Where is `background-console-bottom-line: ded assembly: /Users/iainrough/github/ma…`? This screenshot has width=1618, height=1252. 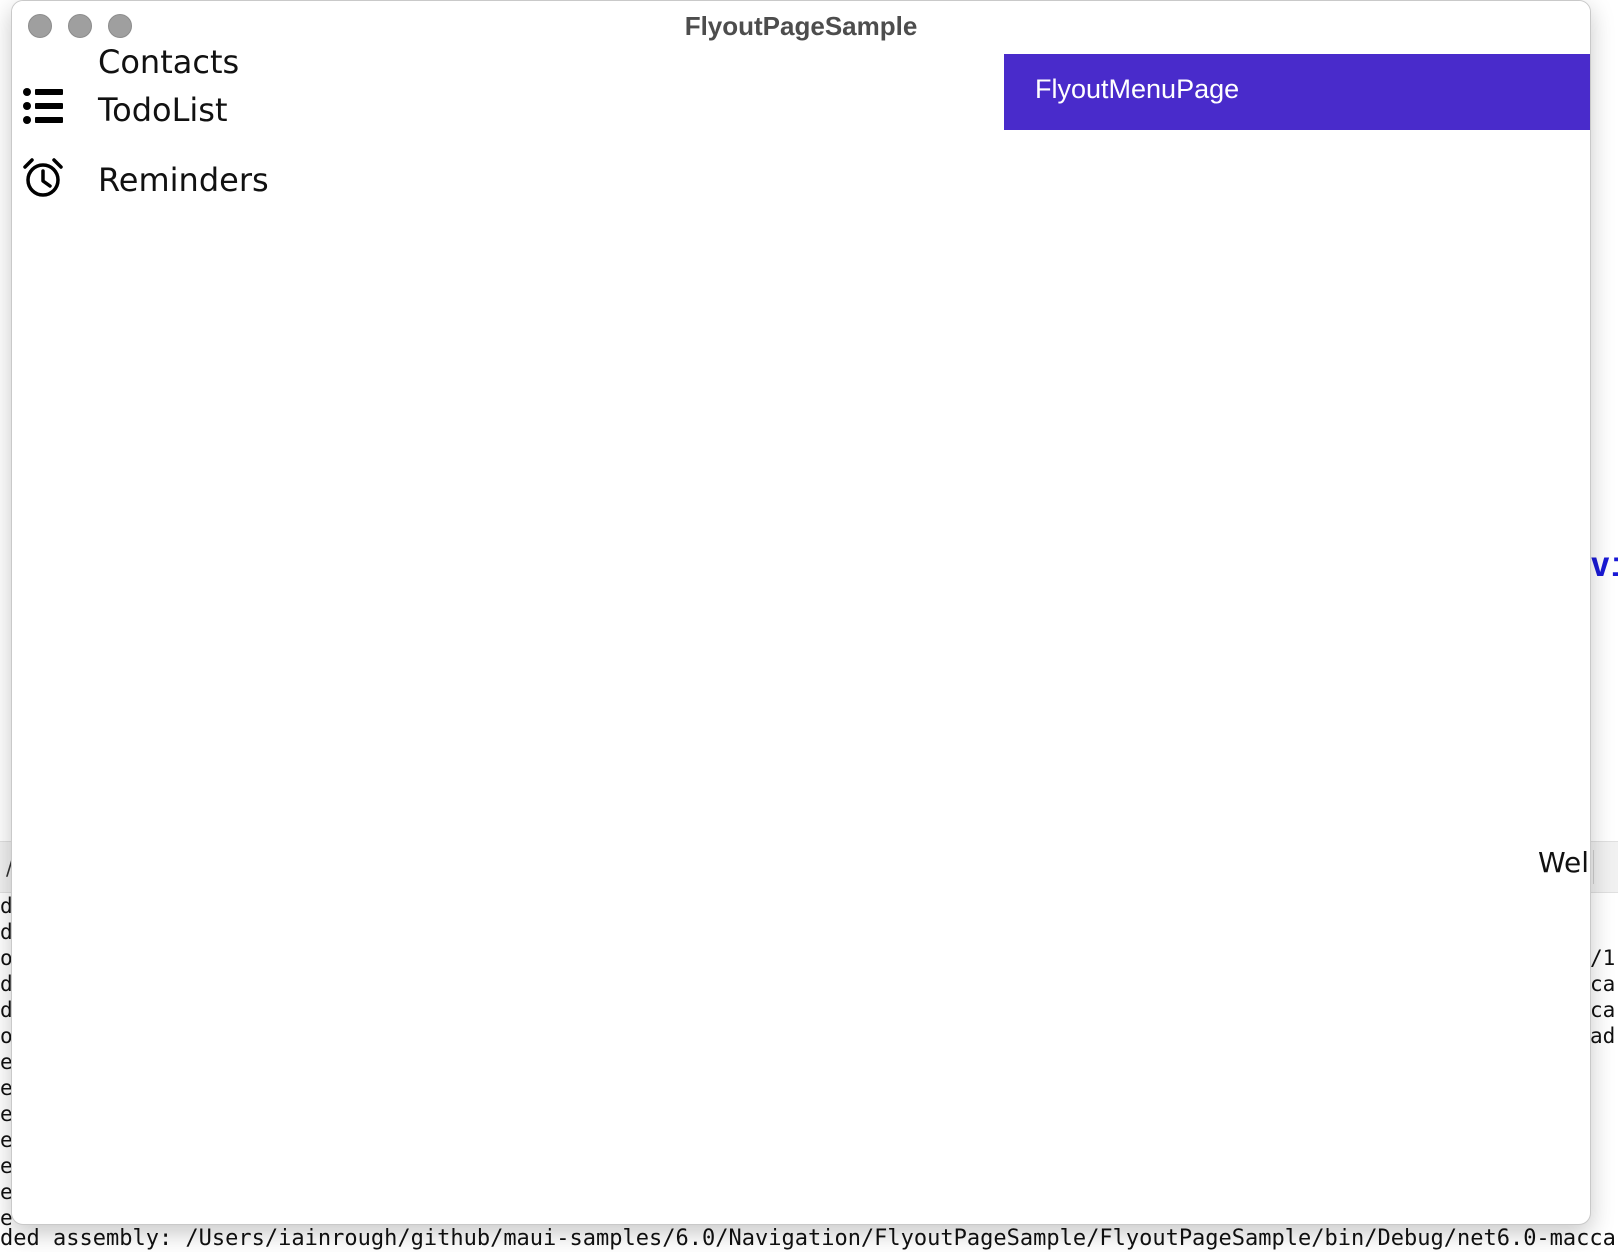
background-console-bottom-line: ded assembly: /Users/iainrough/github/ma… is located at coordinates (808, 1238).